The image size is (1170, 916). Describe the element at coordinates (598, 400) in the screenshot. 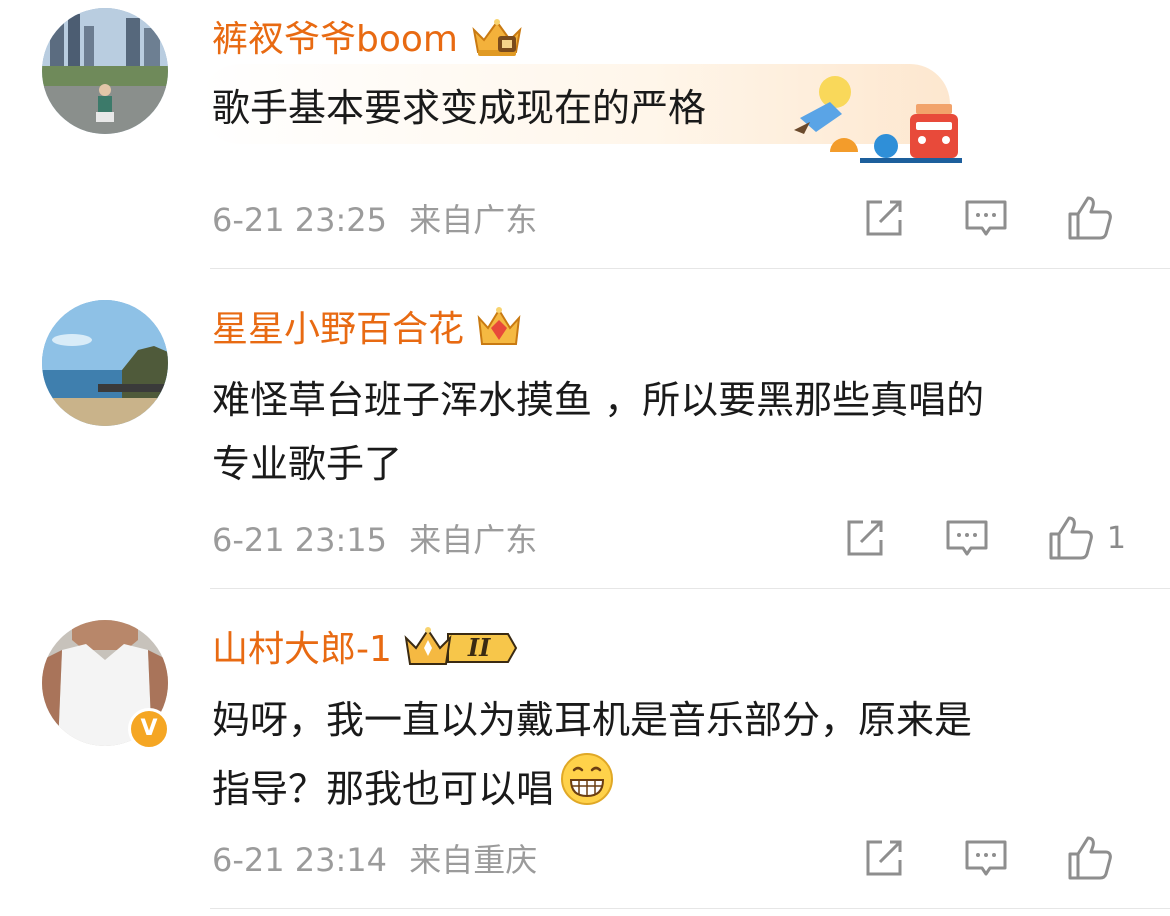

I see `comment-text-line: 难怪草台班子浑水摸鱼 ，所以要黑那些真唱的` at that location.